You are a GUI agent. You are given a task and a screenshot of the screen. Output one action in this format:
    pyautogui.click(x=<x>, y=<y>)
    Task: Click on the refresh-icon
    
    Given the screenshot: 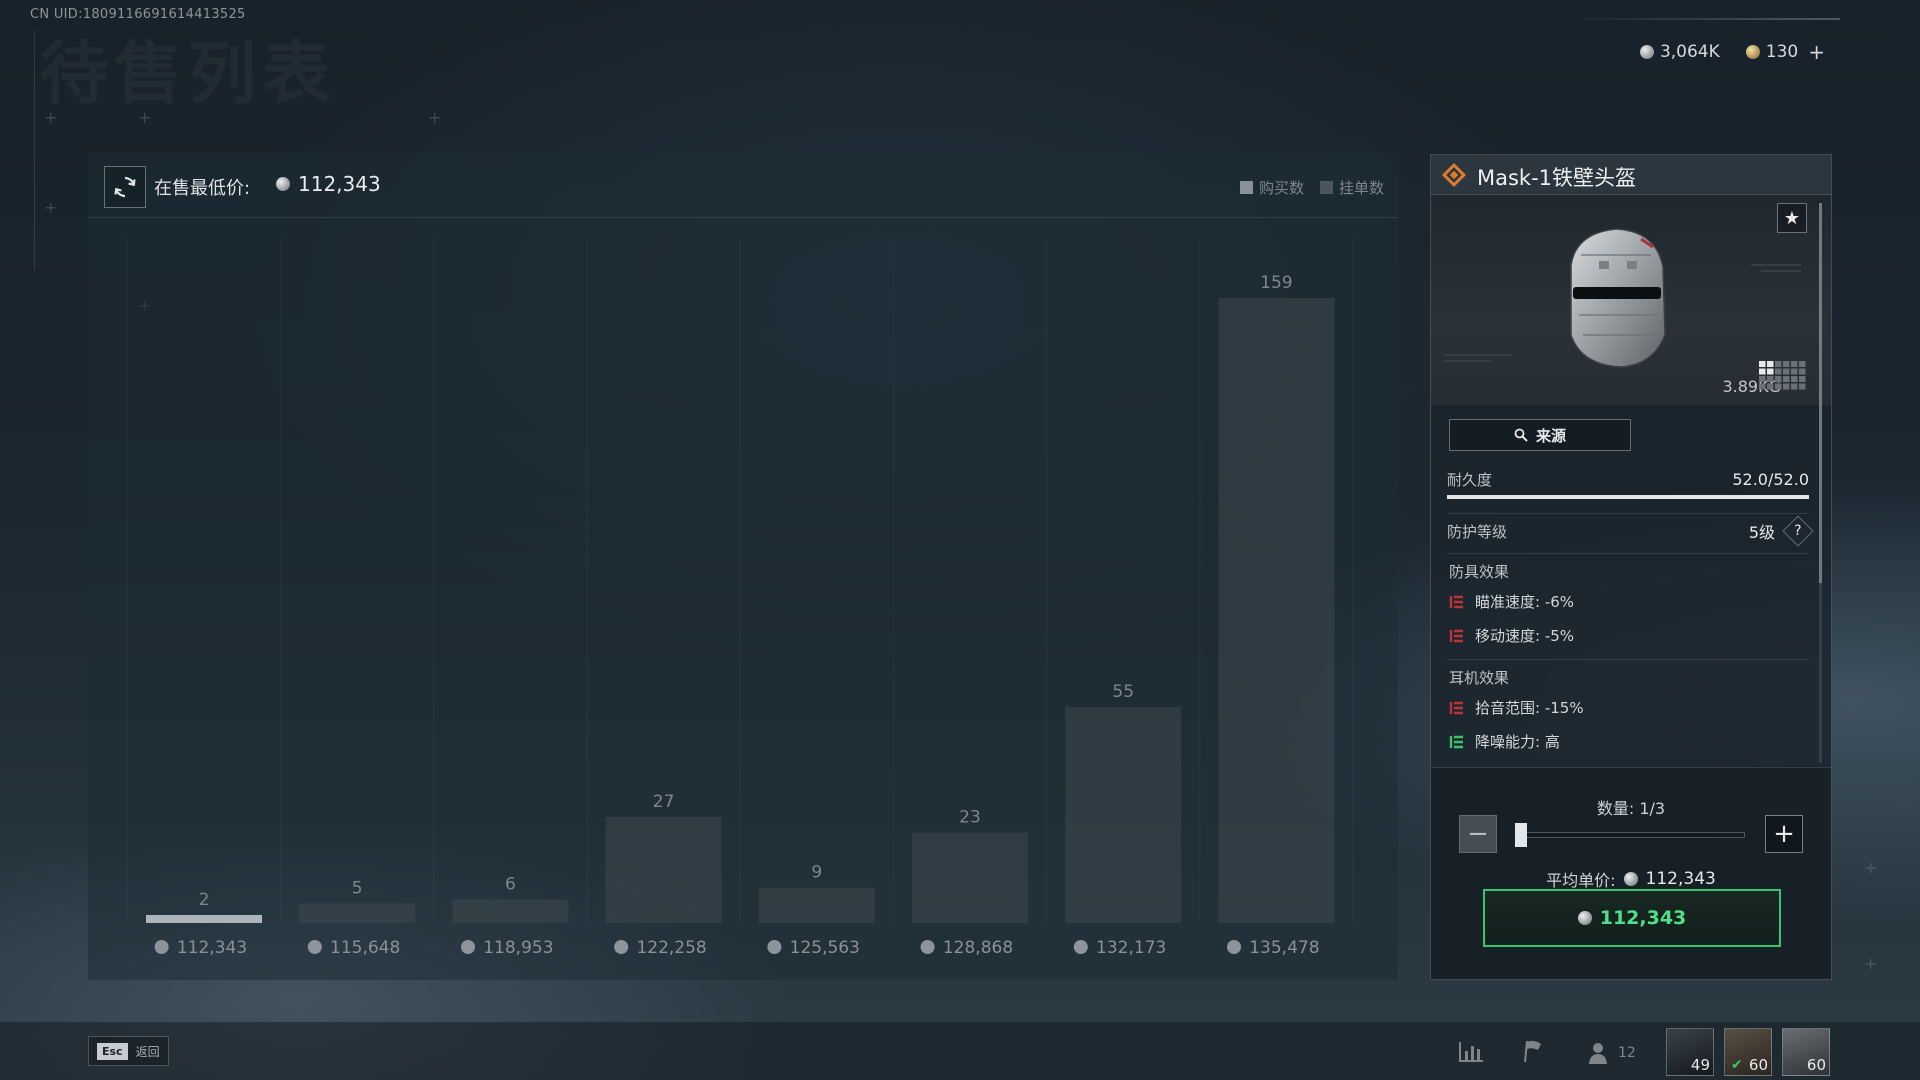 What is the action you would take?
    pyautogui.click(x=125, y=187)
    